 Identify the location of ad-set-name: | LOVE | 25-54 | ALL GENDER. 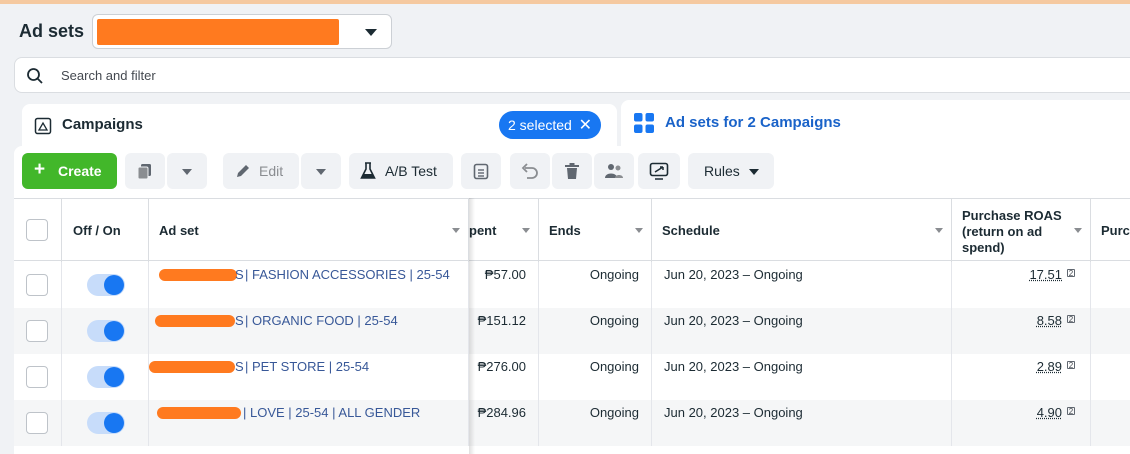
(331, 412).